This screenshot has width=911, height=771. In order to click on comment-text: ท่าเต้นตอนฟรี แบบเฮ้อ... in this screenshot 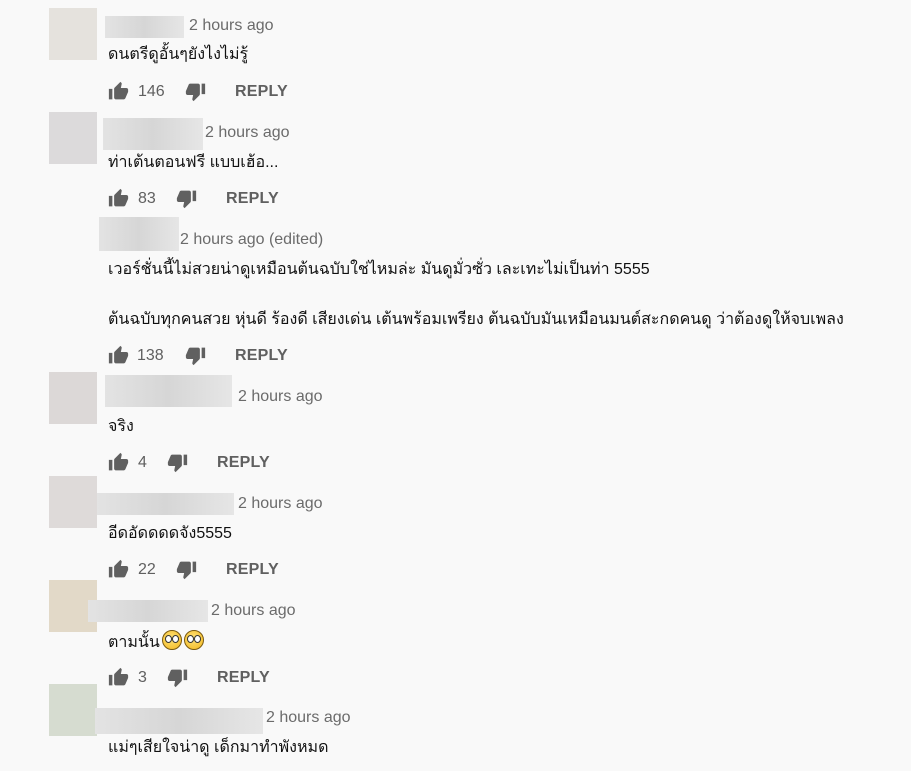, I will do `click(193, 162)`.